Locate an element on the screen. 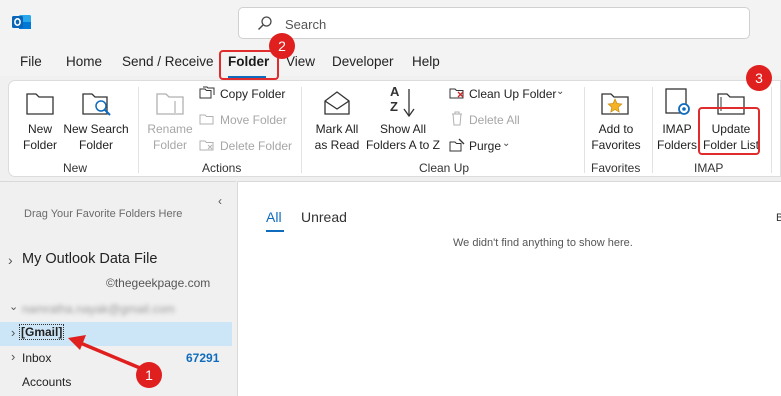 This screenshot has height=396, width=781. filter-tab-unread: Unread is located at coordinates (324, 217).